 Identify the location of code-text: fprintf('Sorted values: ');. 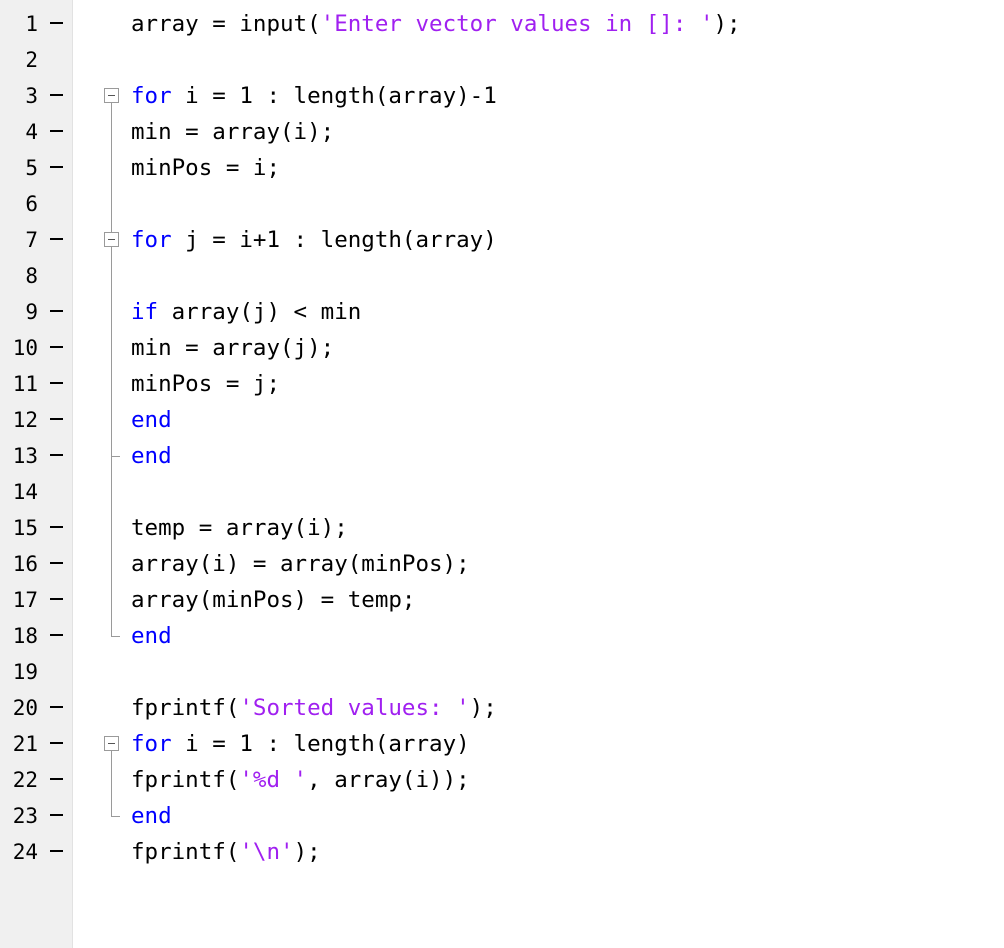
(314, 708).